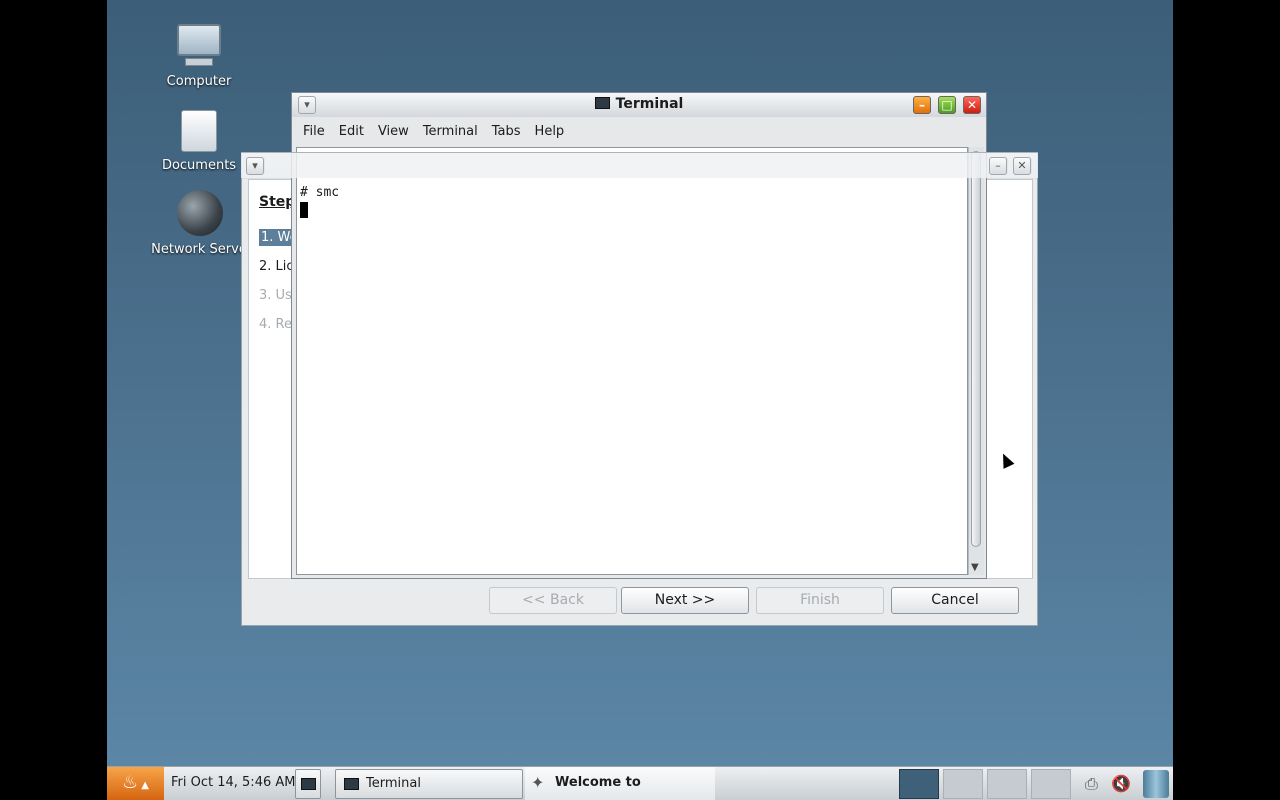 This screenshot has height=800, width=1280. I want to click on desktop-icon-label: Computer, so click(199, 81).